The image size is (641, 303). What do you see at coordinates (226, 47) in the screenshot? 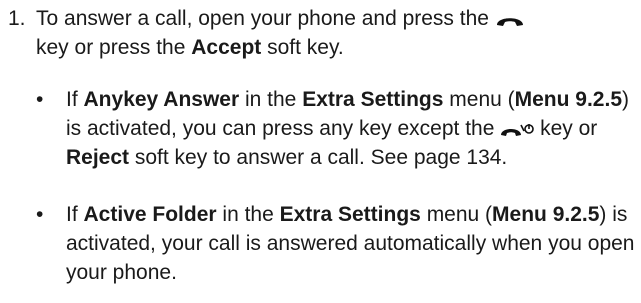
I see `accept-soft-key-label: Accept` at bounding box center [226, 47].